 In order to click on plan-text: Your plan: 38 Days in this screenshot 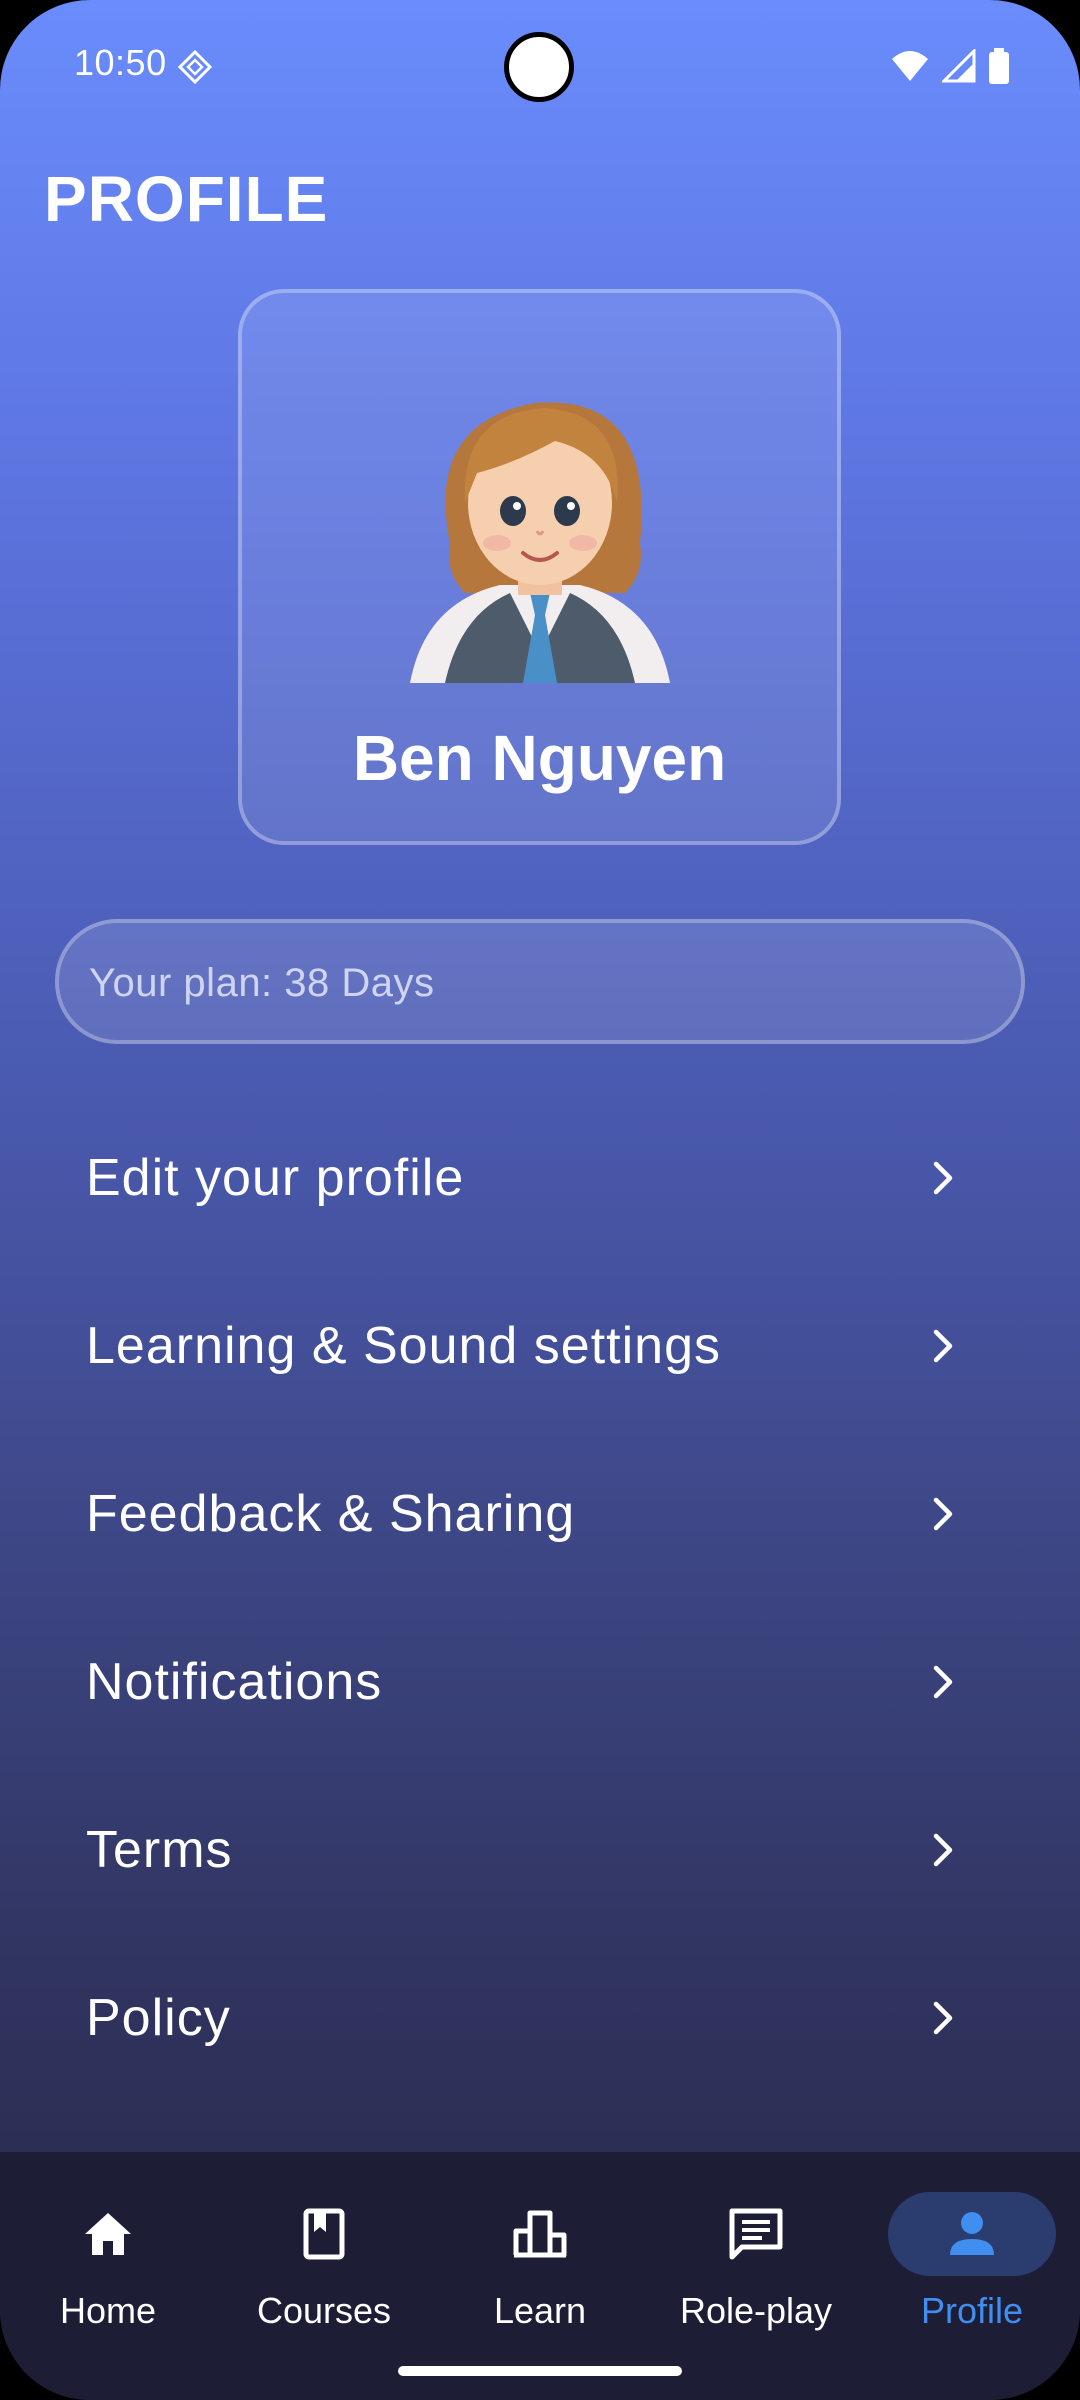, I will do `click(262, 983)`.